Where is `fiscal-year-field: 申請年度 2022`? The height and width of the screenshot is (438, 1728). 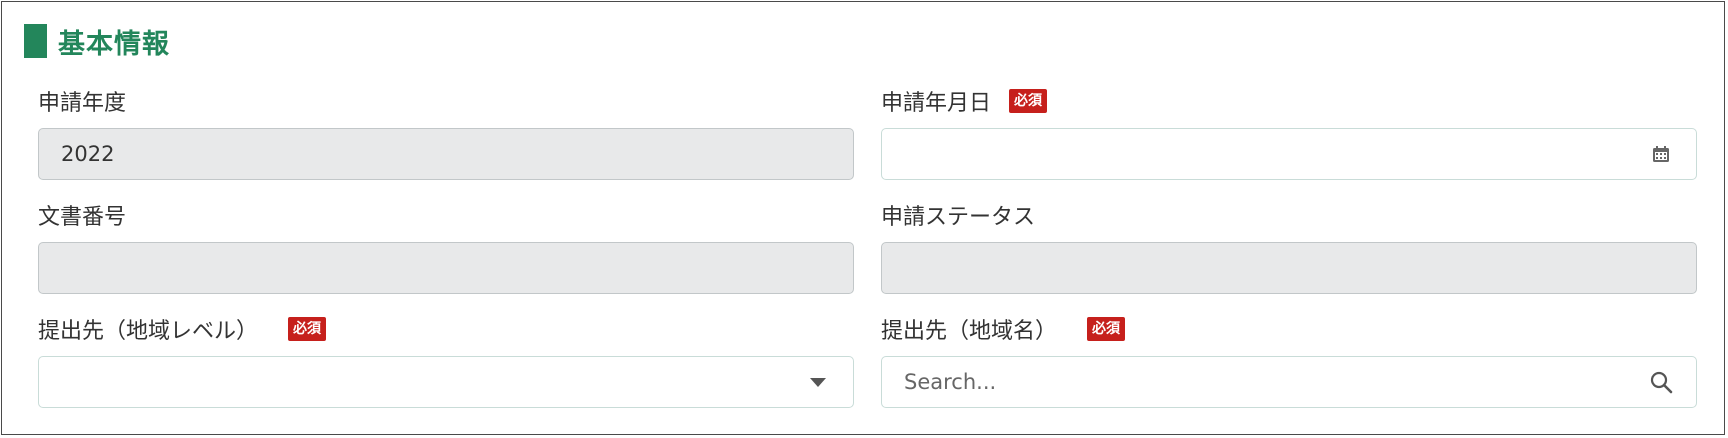 fiscal-year-field: 申請年度 2022 is located at coordinates (448, 133).